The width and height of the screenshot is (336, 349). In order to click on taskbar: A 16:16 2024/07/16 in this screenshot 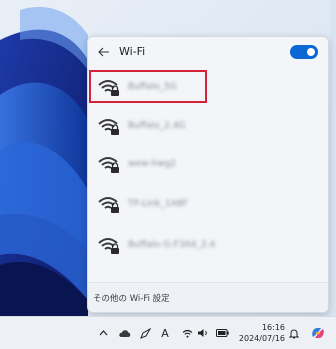, I will do `click(168, 332)`.